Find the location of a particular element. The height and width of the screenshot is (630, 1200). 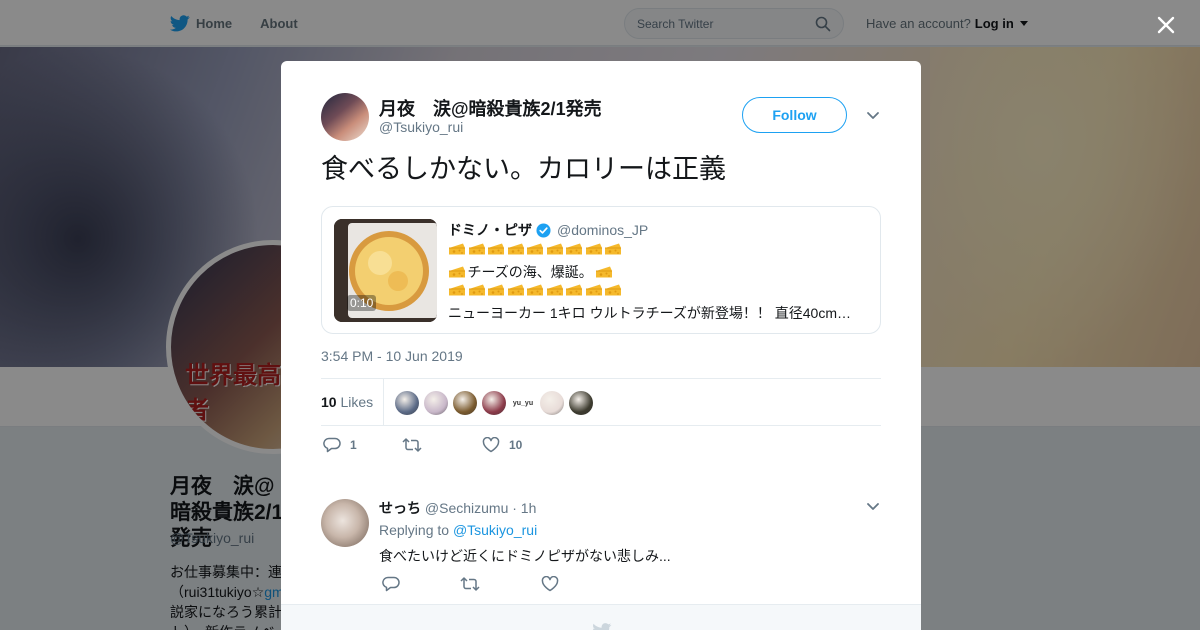

liker-avatars: yu_yu is located at coordinates (494, 403).